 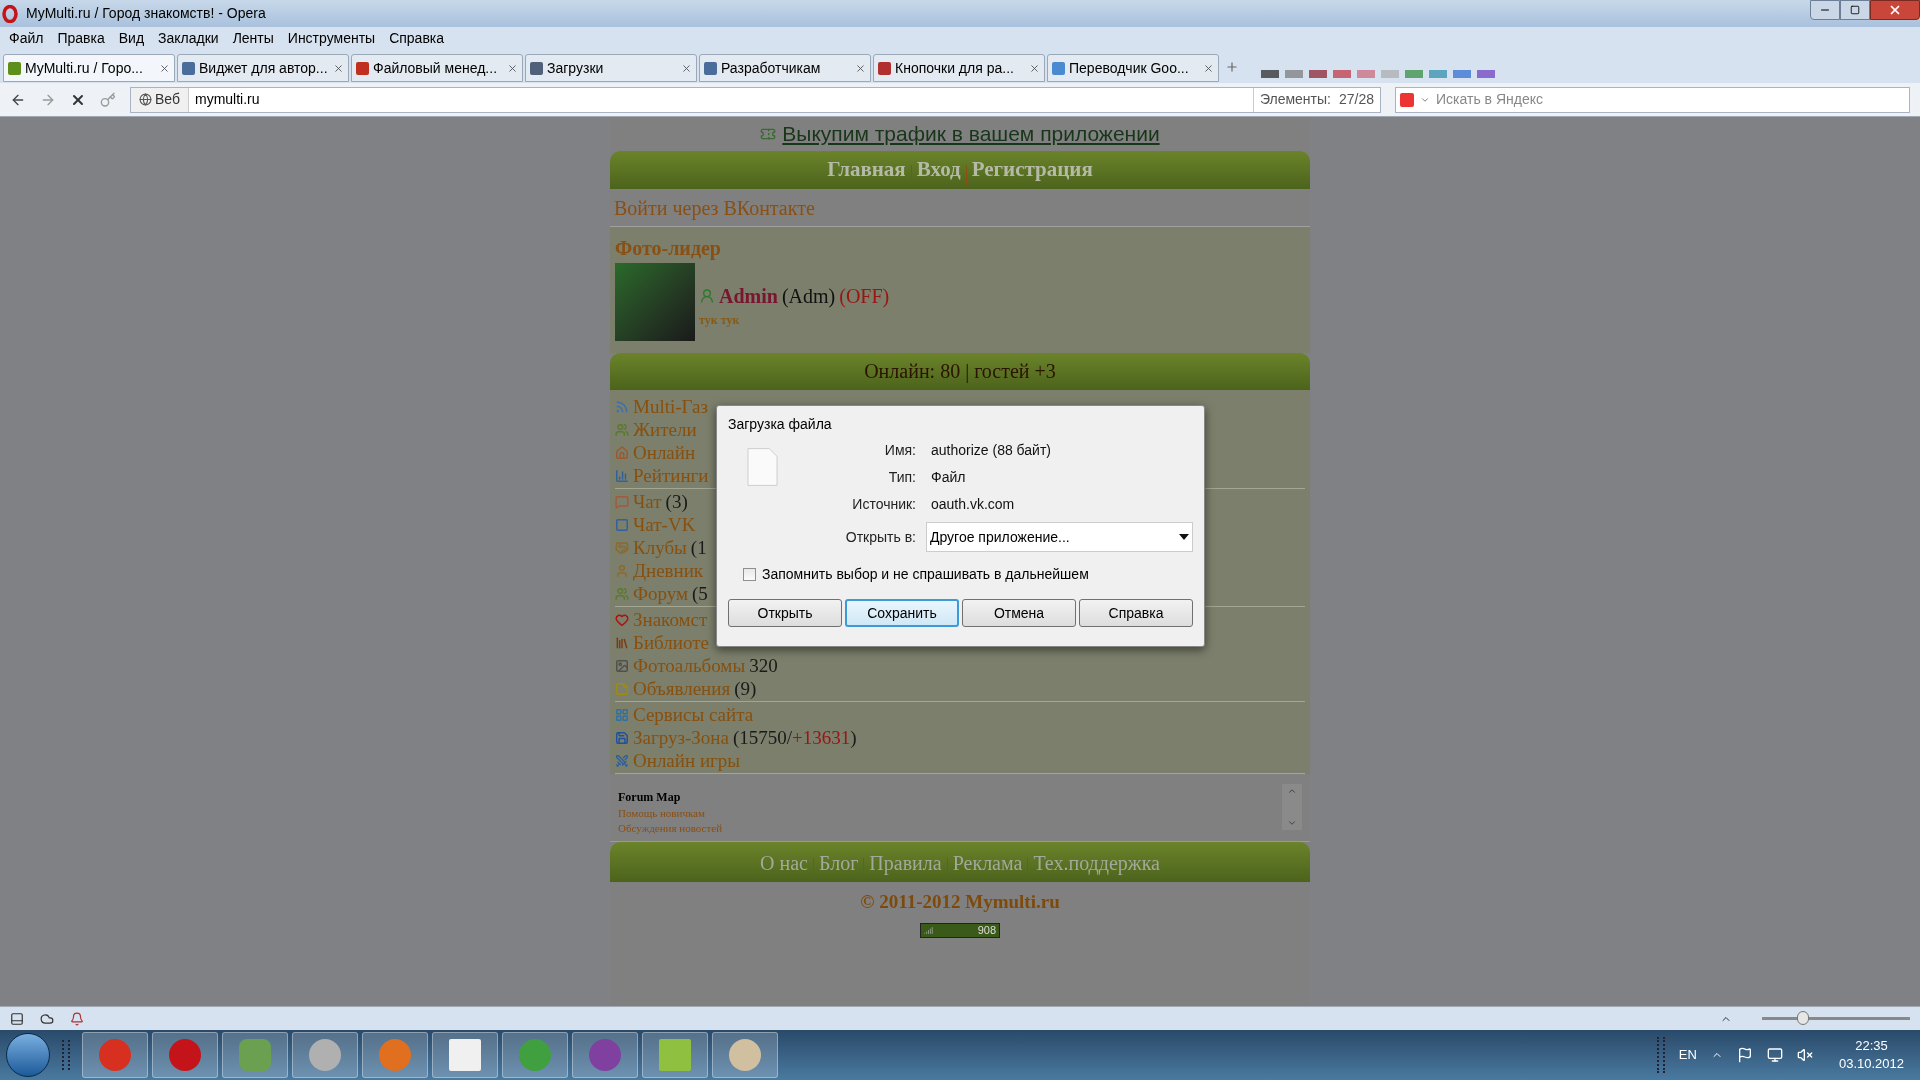 I want to click on flag-icon, so click(x=1744, y=1055).